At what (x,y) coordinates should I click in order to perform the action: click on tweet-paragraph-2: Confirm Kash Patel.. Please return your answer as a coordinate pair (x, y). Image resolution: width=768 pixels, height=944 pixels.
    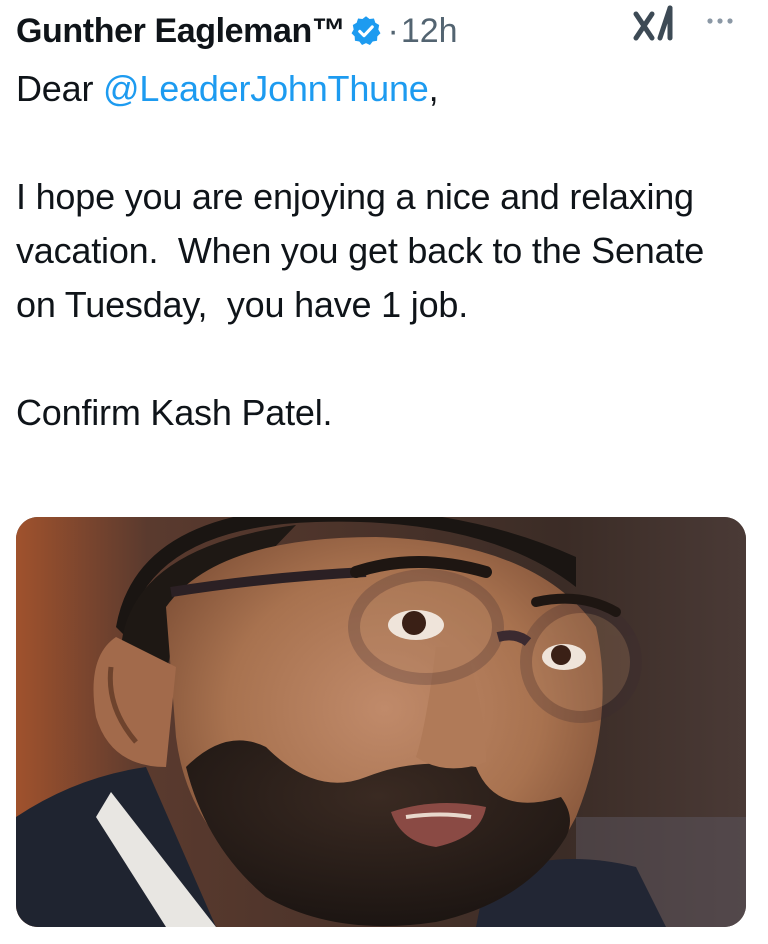
    Looking at the image, I should click on (174, 412).